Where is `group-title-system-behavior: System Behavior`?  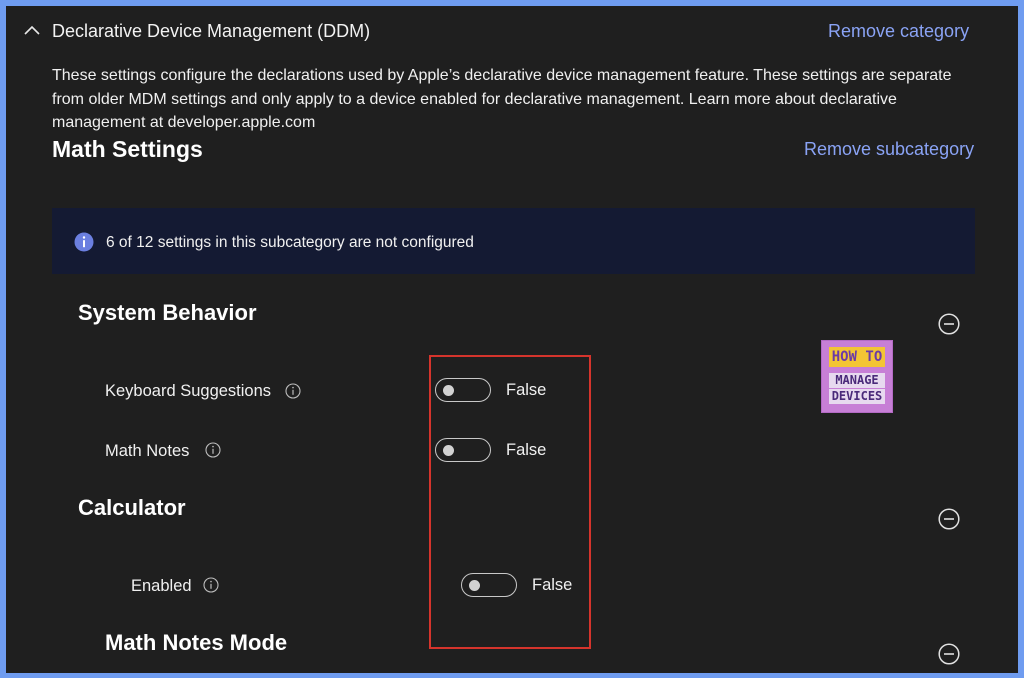 group-title-system-behavior: System Behavior is located at coordinates (167, 312).